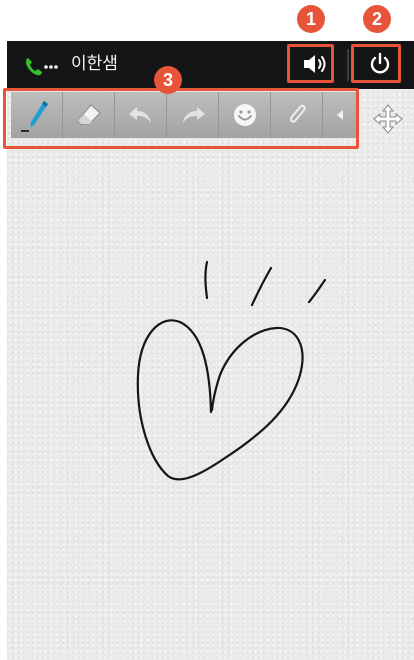 Image resolution: width=414 pixels, height=660 pixels. What do you see at coordinates (377, 19) in the screenshot?
I see `annotation-badge-2: 2` at bounding box center [377, 19].